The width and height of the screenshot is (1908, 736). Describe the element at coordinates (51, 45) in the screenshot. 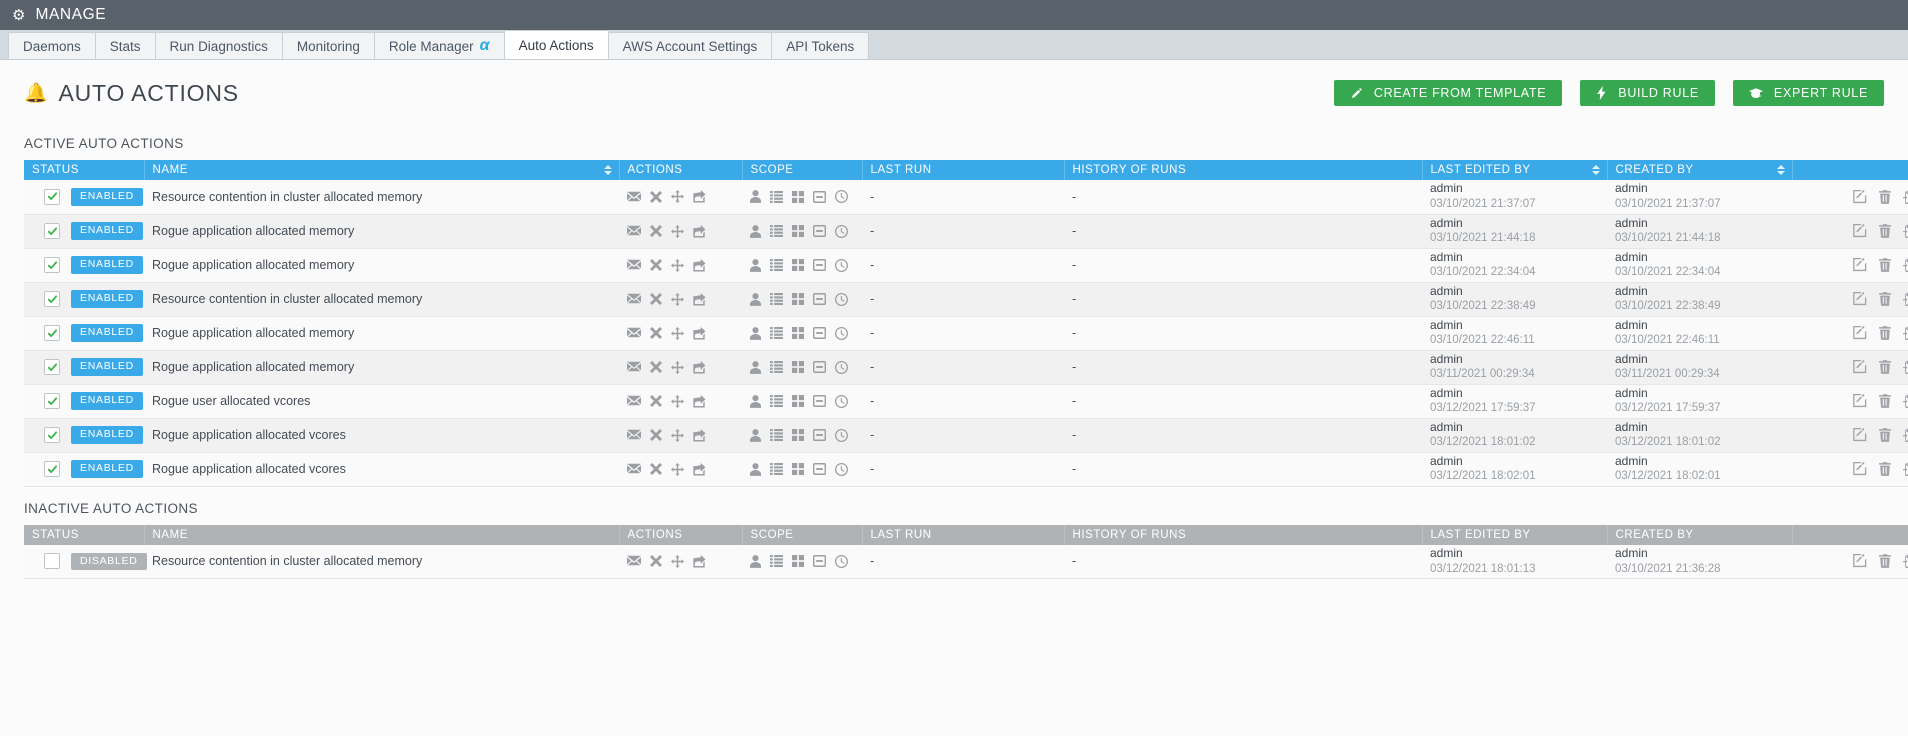

I see `tab-daemons: Daemons` at that location.